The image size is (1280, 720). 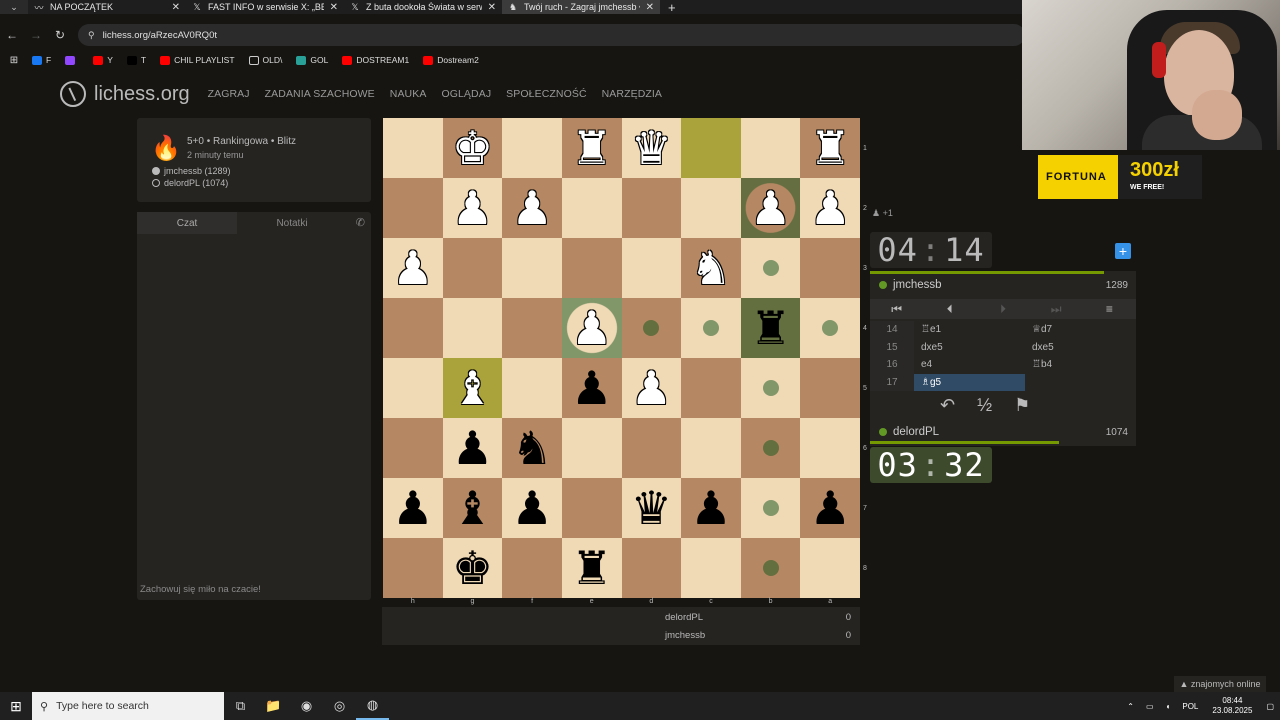 What do you see at coordinates (190, 183) in the screenshot?
I see `black-player-info: delordPL (1074)` at bounding box center [190, 183].